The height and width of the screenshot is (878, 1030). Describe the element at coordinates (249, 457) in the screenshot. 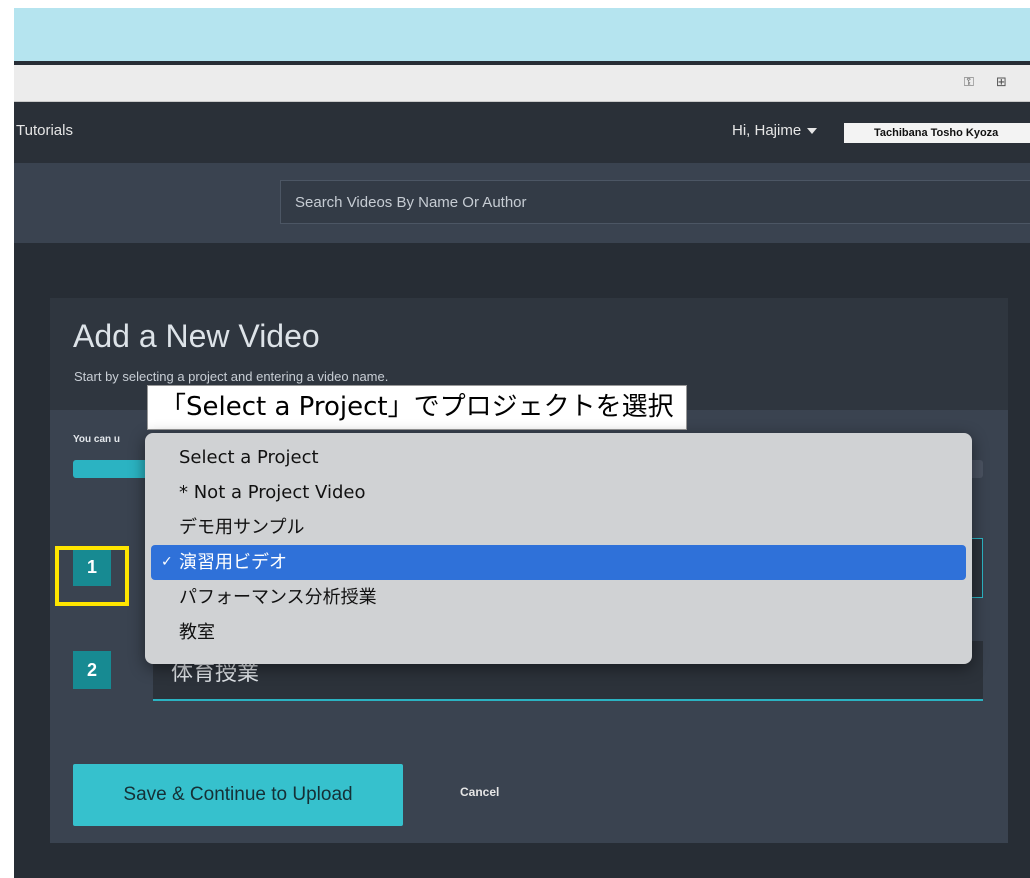

I see `dropdown-option-label: Select a Project` at that location.